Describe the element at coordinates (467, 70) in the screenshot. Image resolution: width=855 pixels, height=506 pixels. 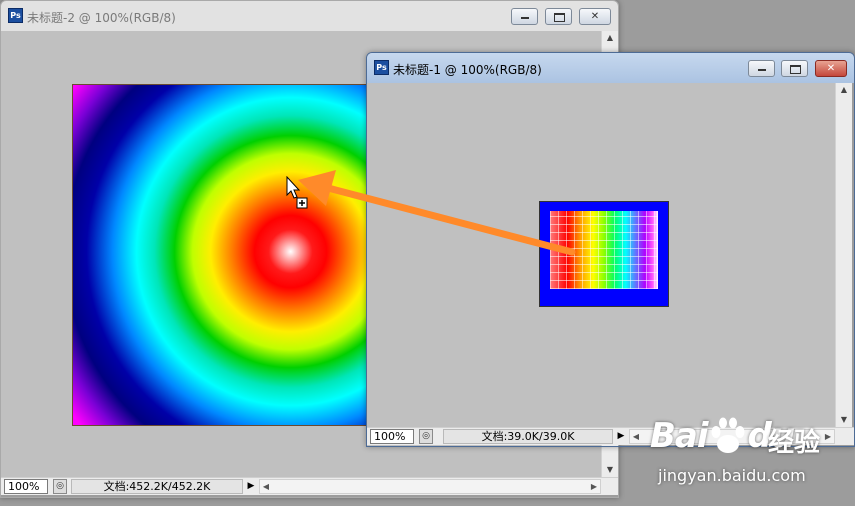
I see `window-title: 未标题-1 @ 100%(RGB/8)` at that location.